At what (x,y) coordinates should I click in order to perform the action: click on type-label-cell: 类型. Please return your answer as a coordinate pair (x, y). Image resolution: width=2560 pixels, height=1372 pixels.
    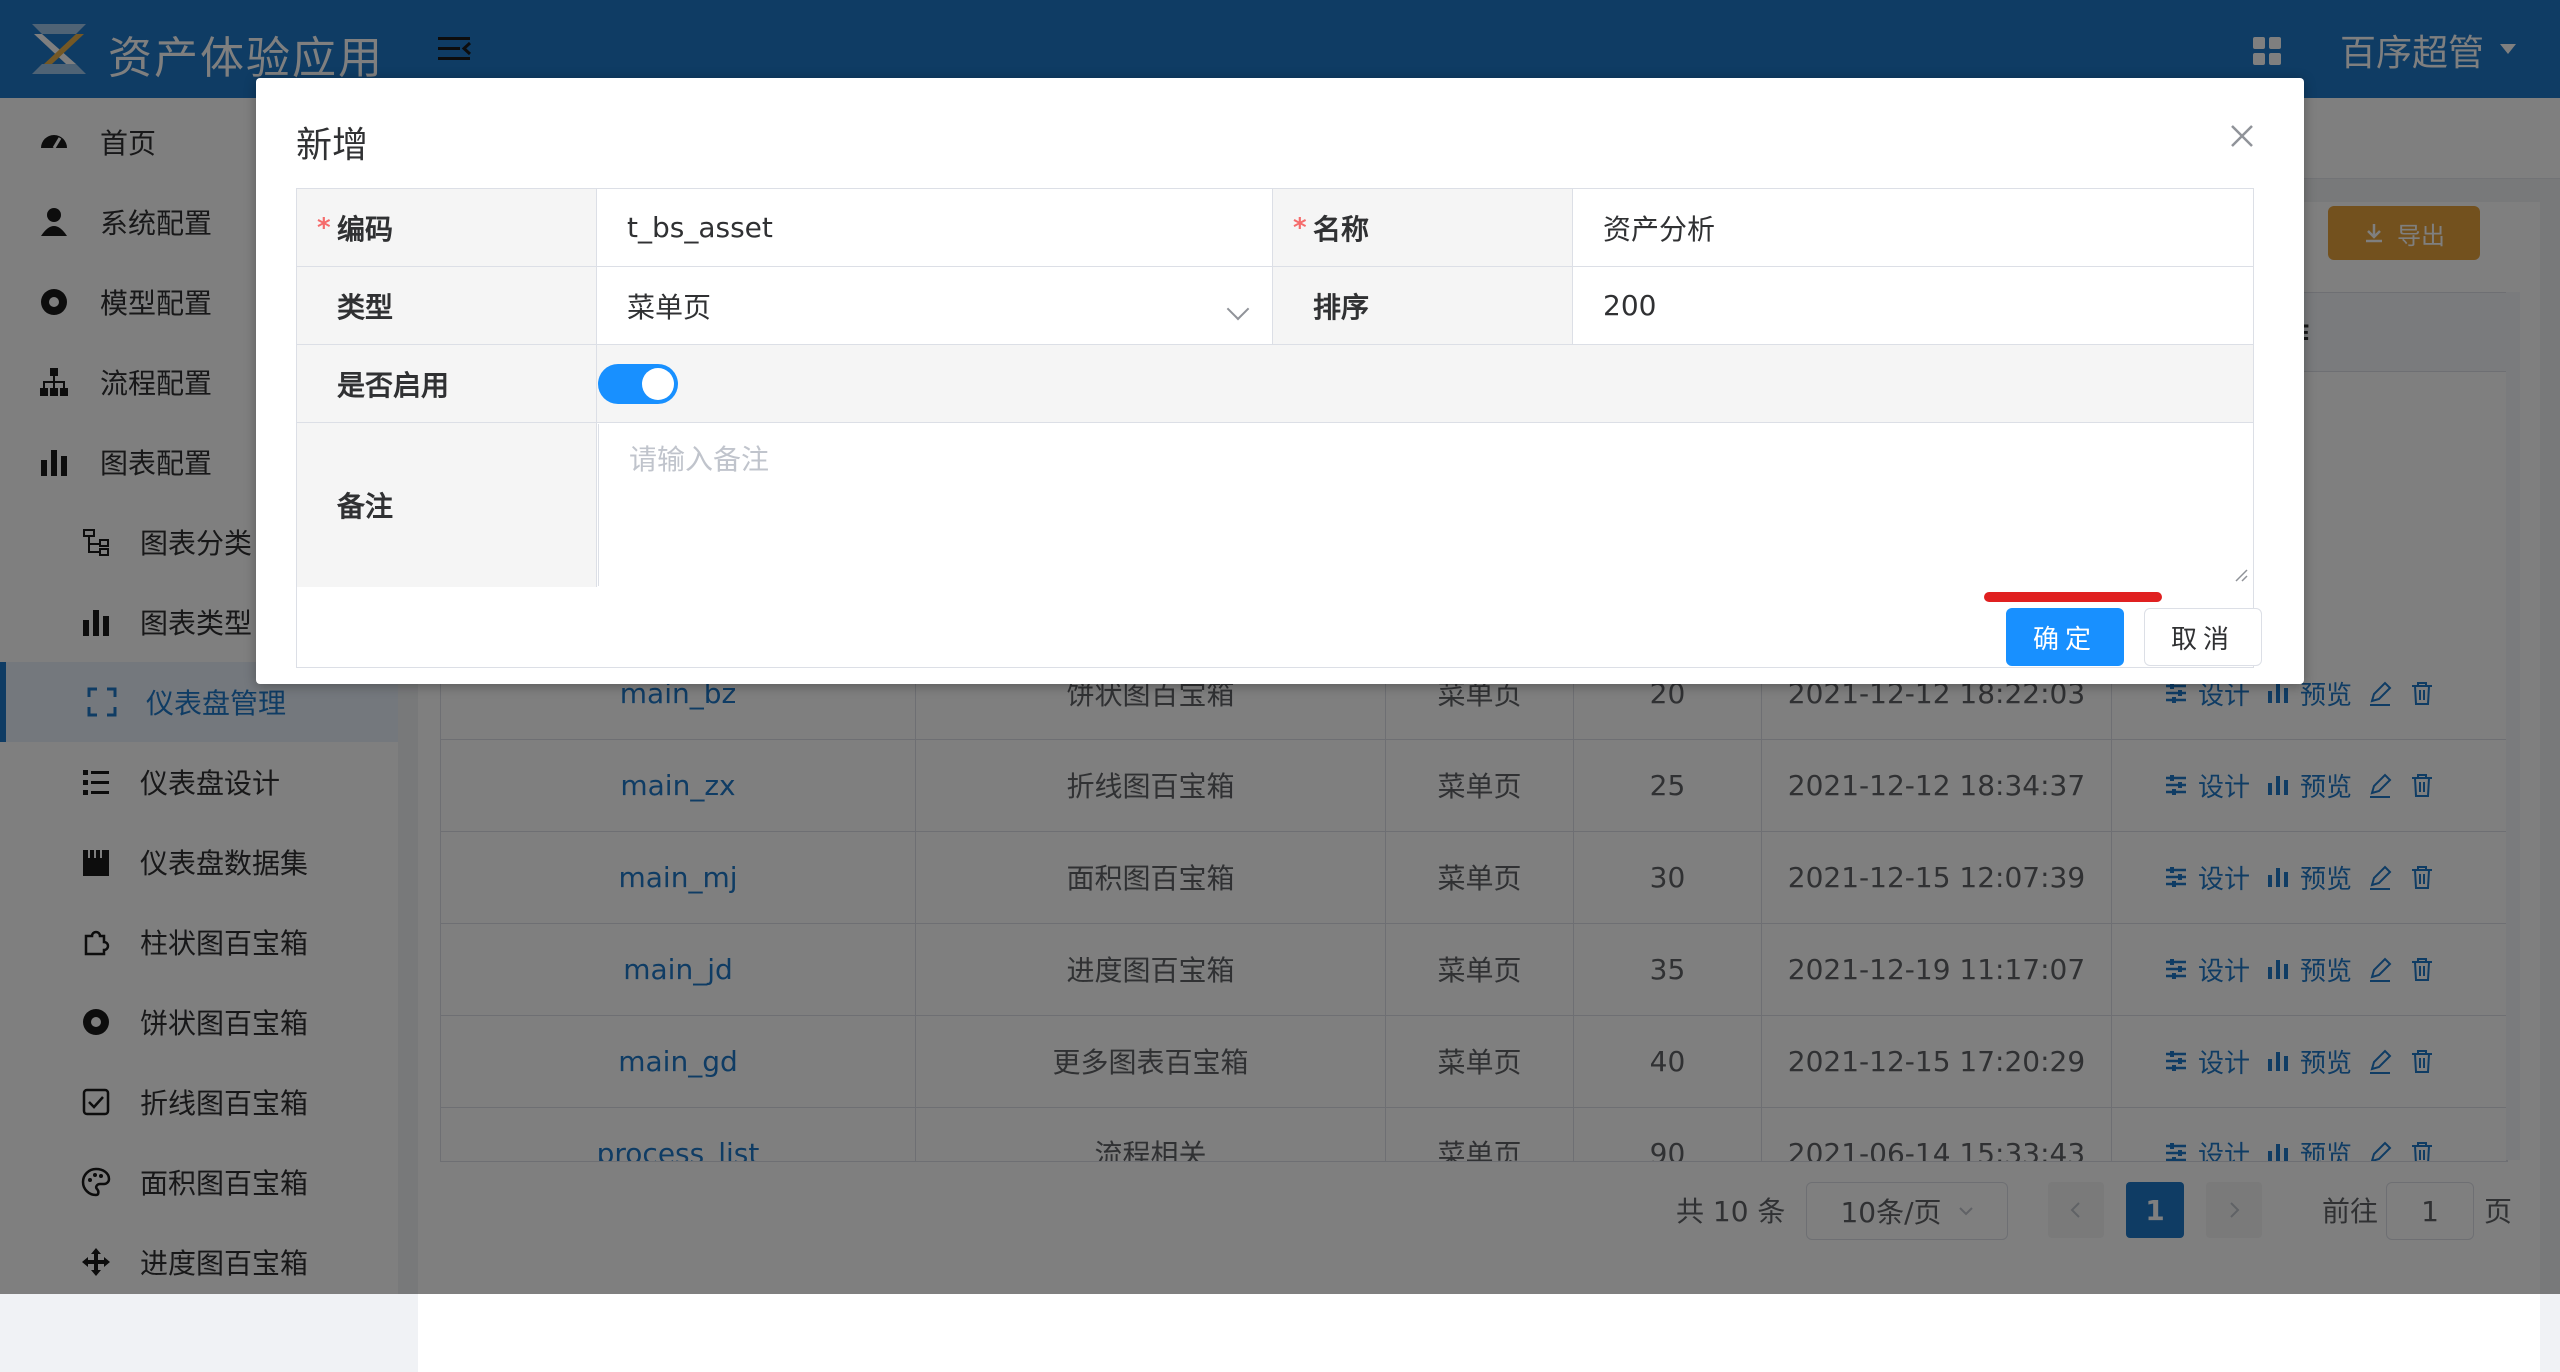
    Looking at the image, I should click on (447, 306).